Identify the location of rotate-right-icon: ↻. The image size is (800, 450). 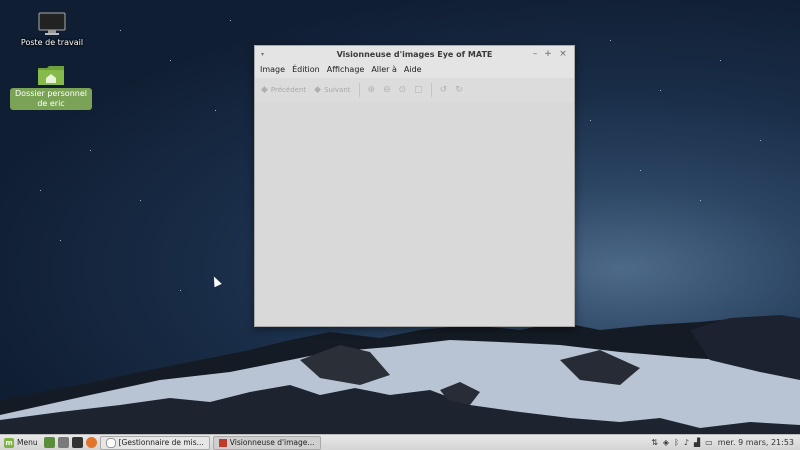
(459, 90).